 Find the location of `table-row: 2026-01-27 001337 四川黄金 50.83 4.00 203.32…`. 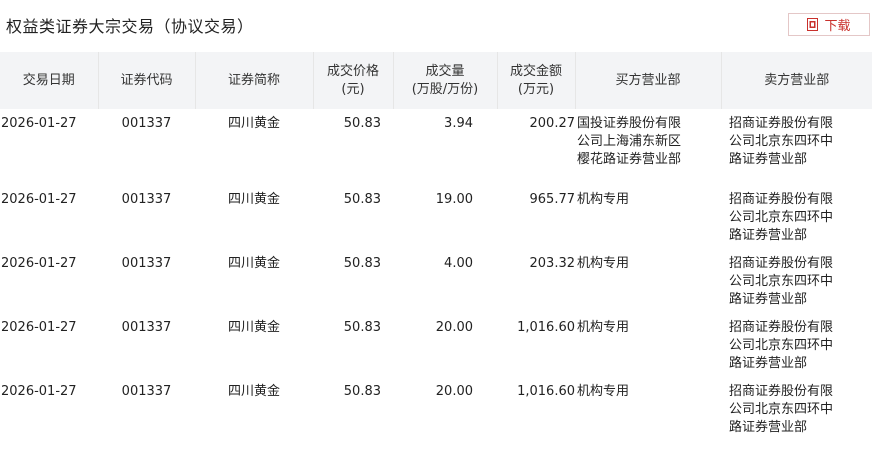

table-row: 2026-01-27 001337 四川黄金 50.83 4.00 203.32… is located at coordinates (436, 281).